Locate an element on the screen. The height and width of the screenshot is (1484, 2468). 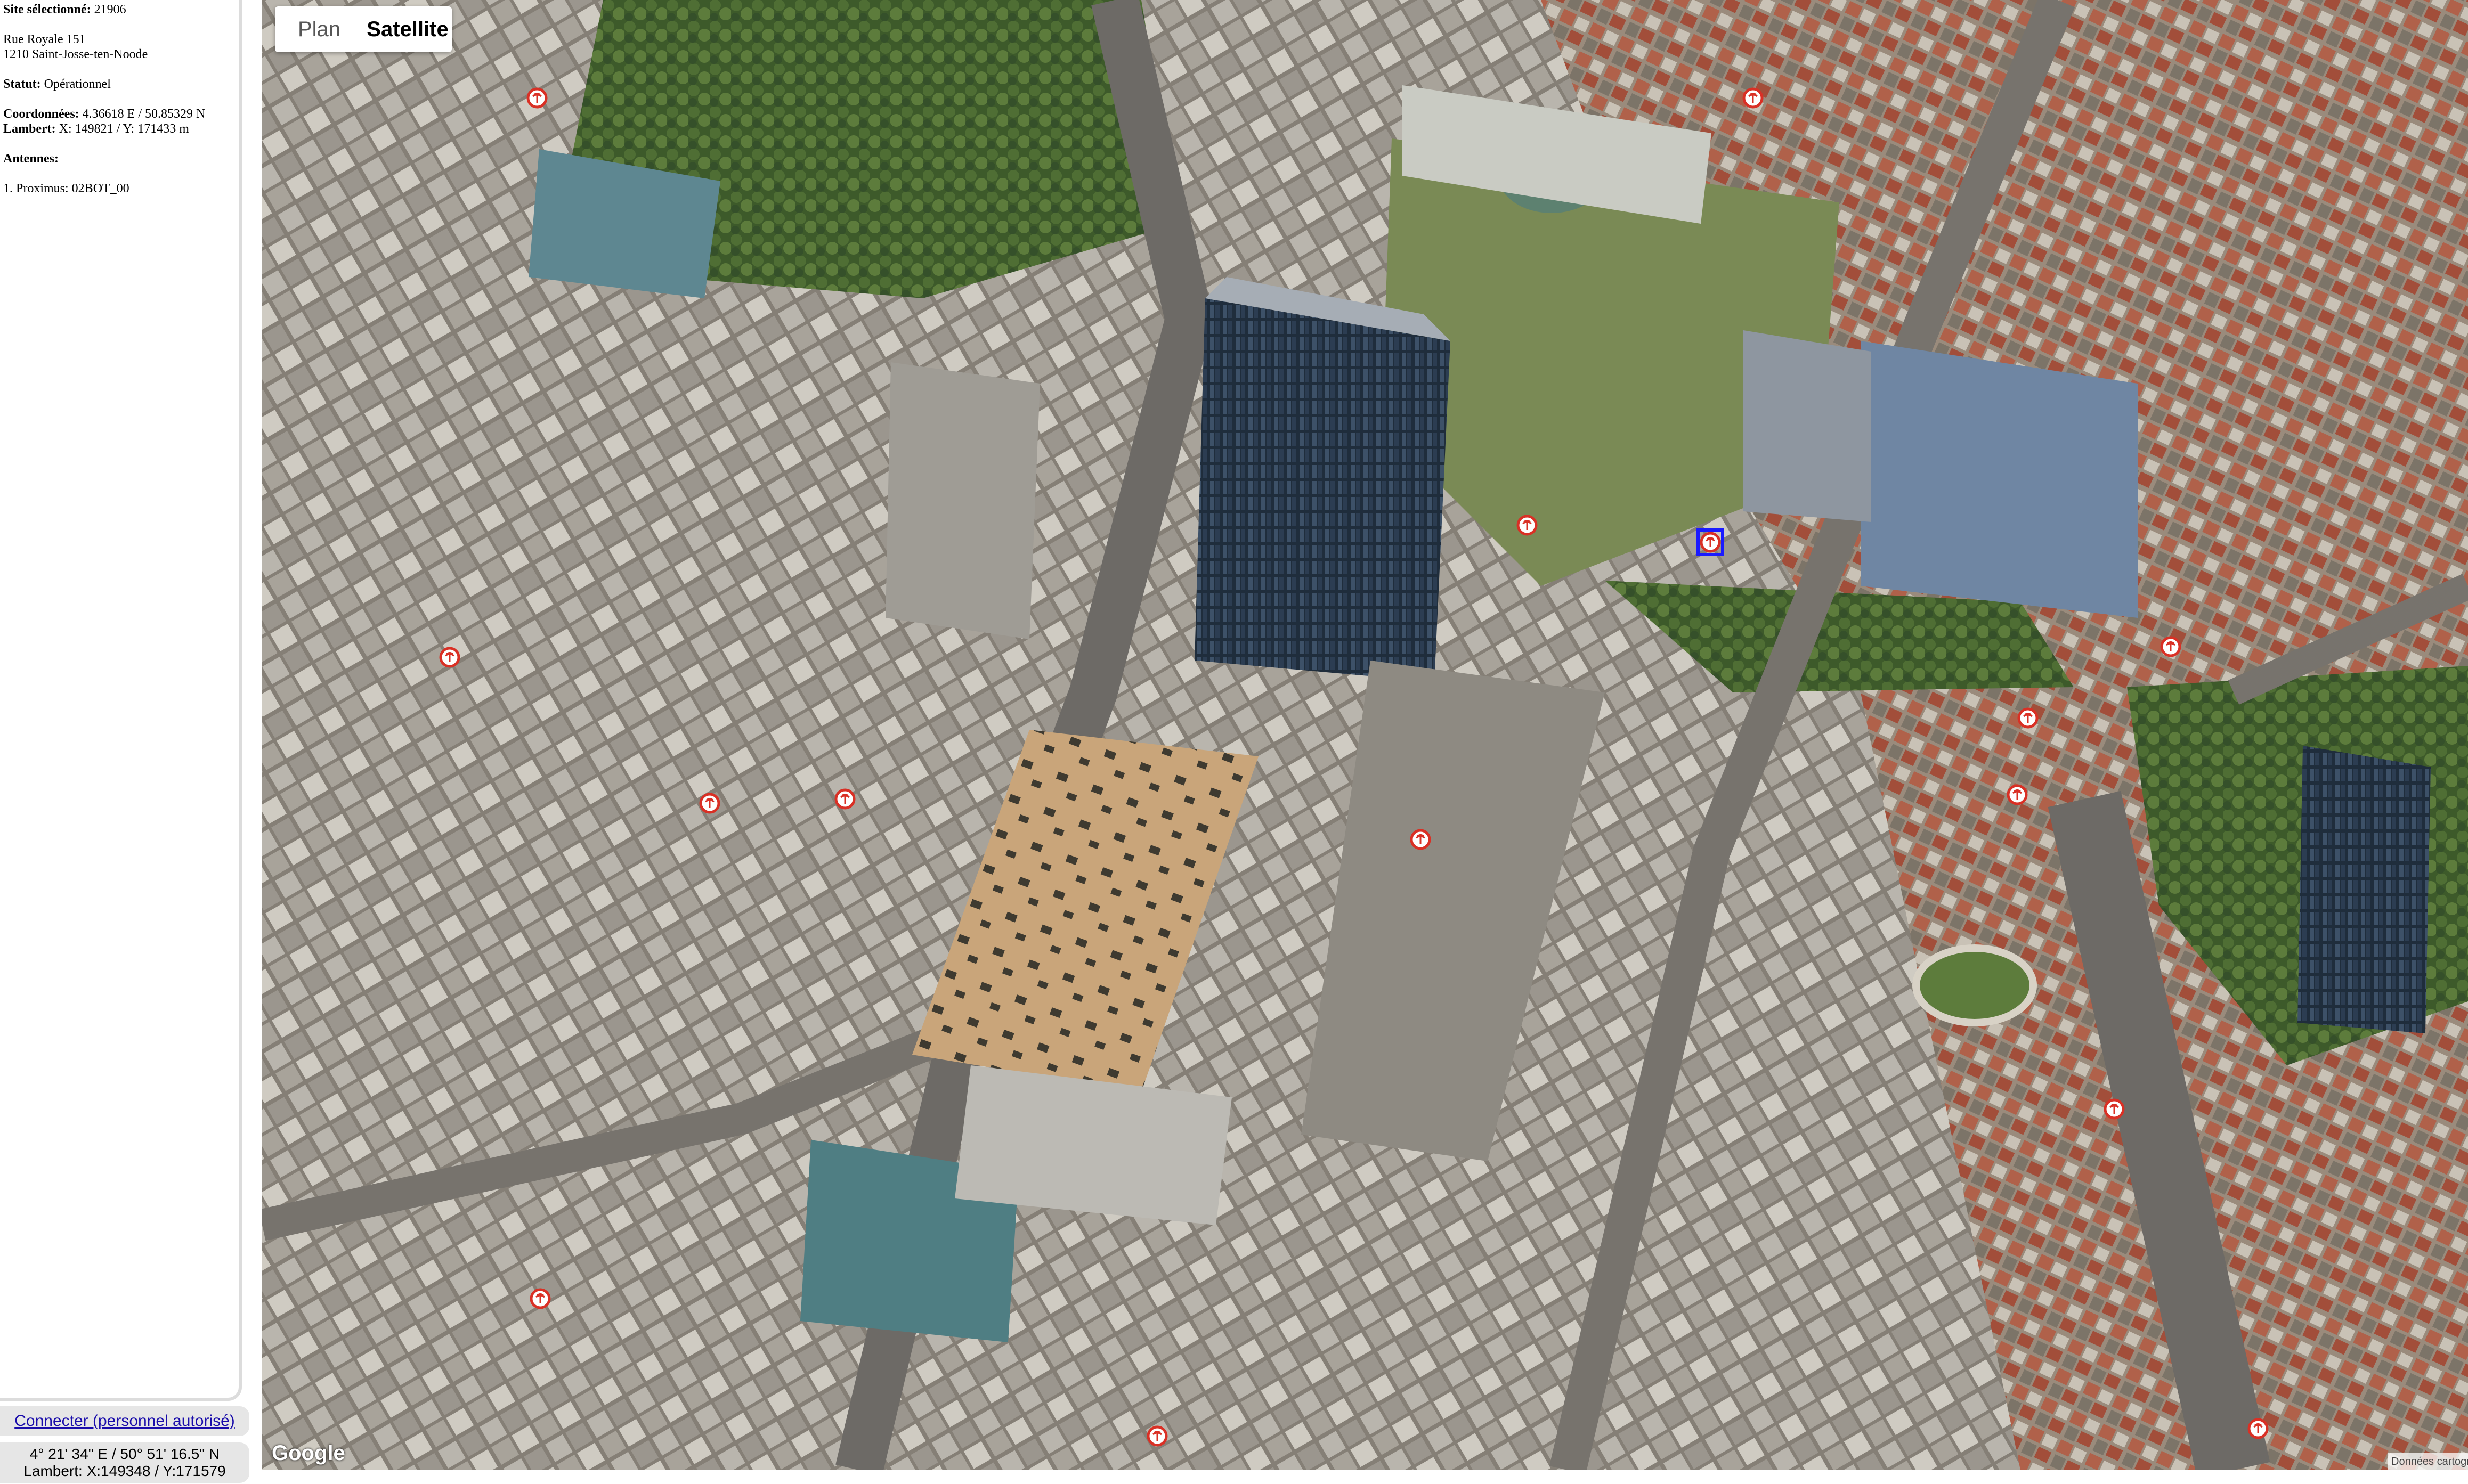
antenna-list: 1. Proximus: 02BOT_00 is located at coordinates (120, 188).